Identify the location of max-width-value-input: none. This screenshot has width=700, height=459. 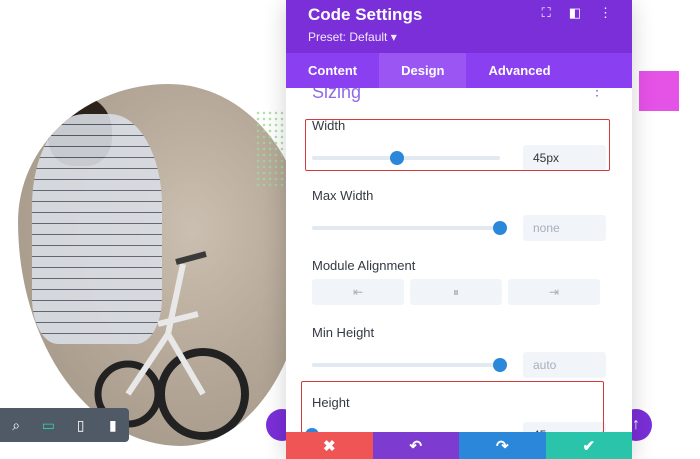
(564, 228).